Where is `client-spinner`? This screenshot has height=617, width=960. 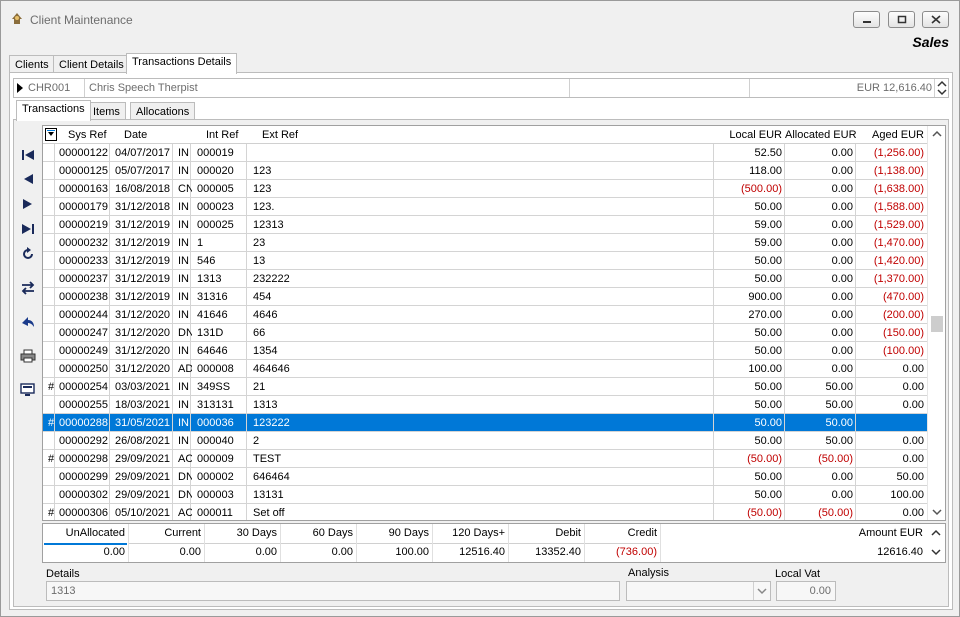
client-spinner is located at coordinates (941, 88).